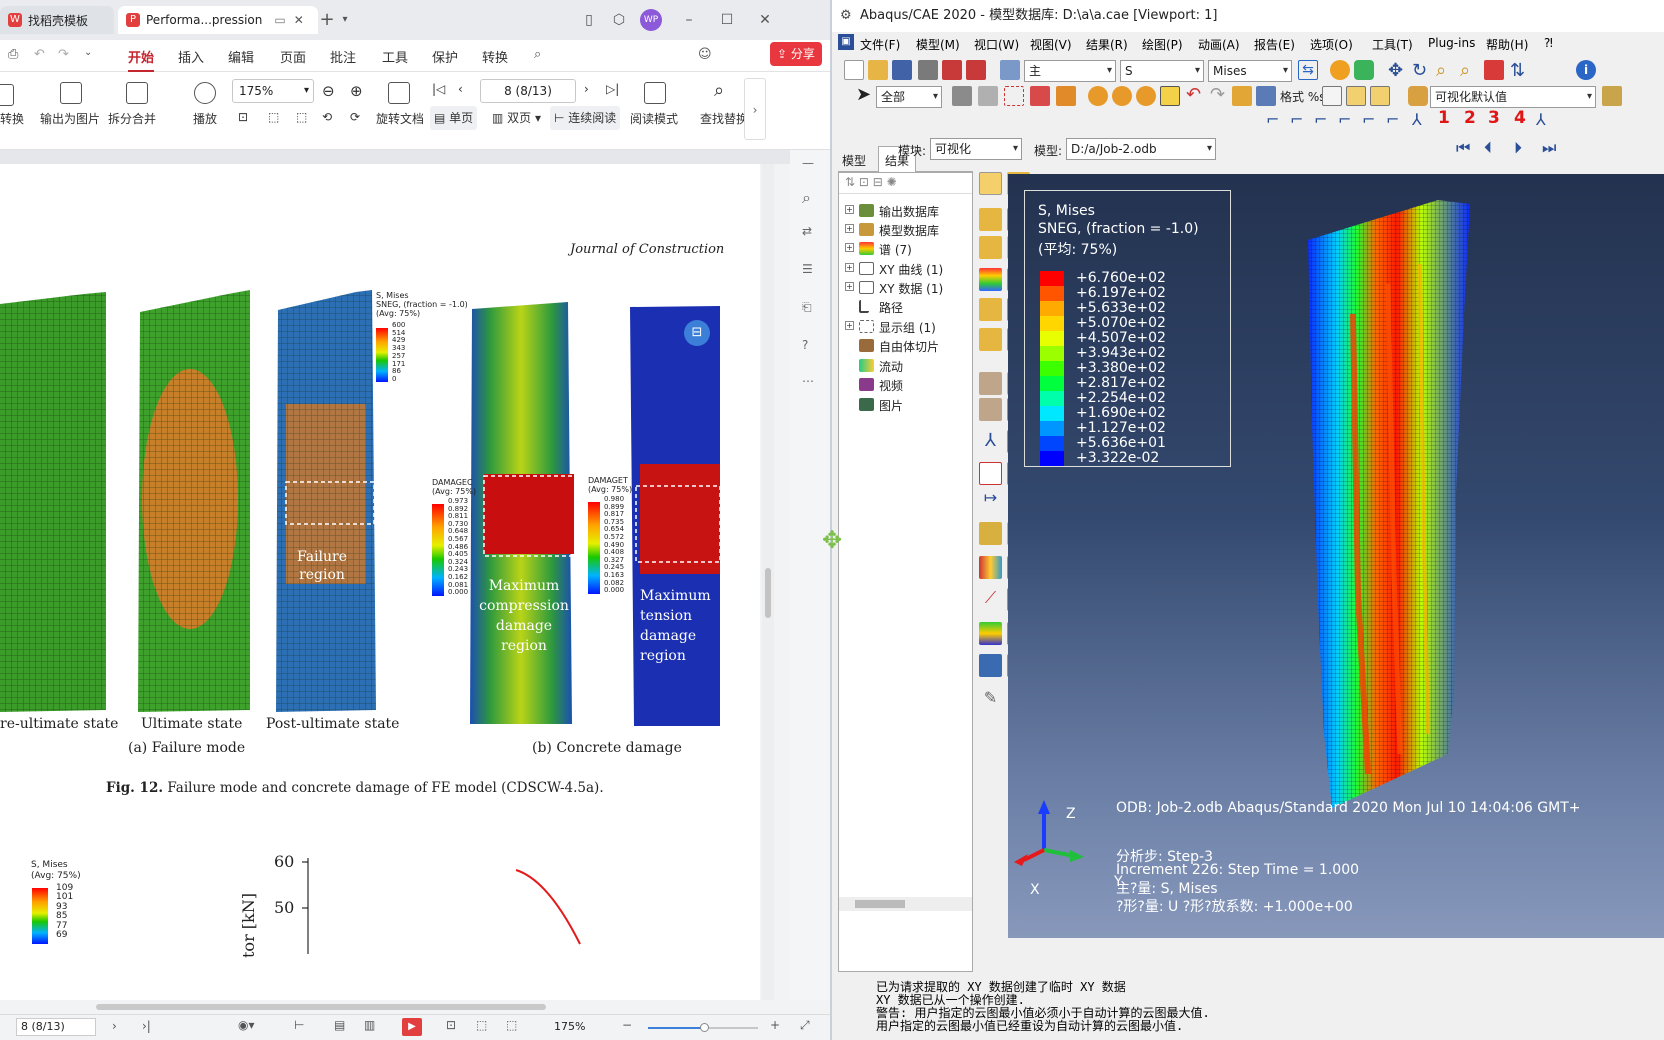  What do you see at coordinates (1051, 44) in the screenshot?
I see `menu-view: 视图(V)` at bounding box center [1051, 44].